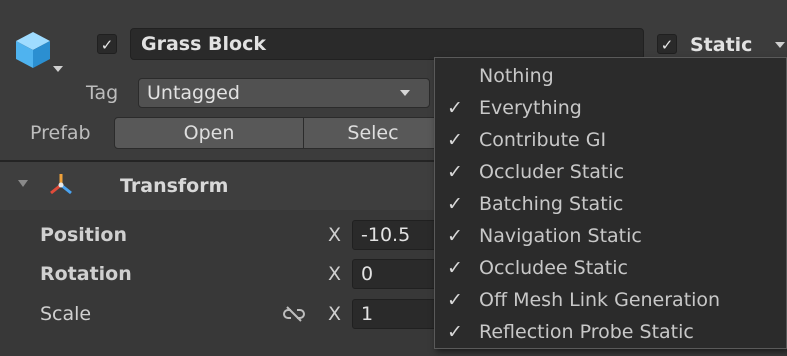 Image resolution: width=787 pixels, height=356 pixels. I want to click on menu-item-batching-static: ✓ Batching Static, so click(610, 204).